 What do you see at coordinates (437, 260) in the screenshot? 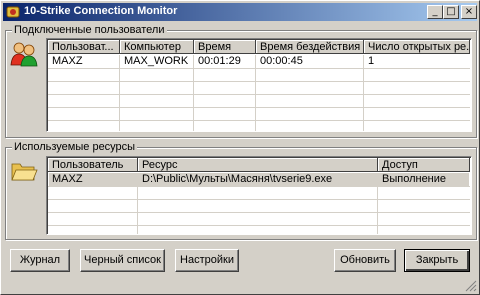
I see `close-button: Закрыть` at bounding box center [437, 260].